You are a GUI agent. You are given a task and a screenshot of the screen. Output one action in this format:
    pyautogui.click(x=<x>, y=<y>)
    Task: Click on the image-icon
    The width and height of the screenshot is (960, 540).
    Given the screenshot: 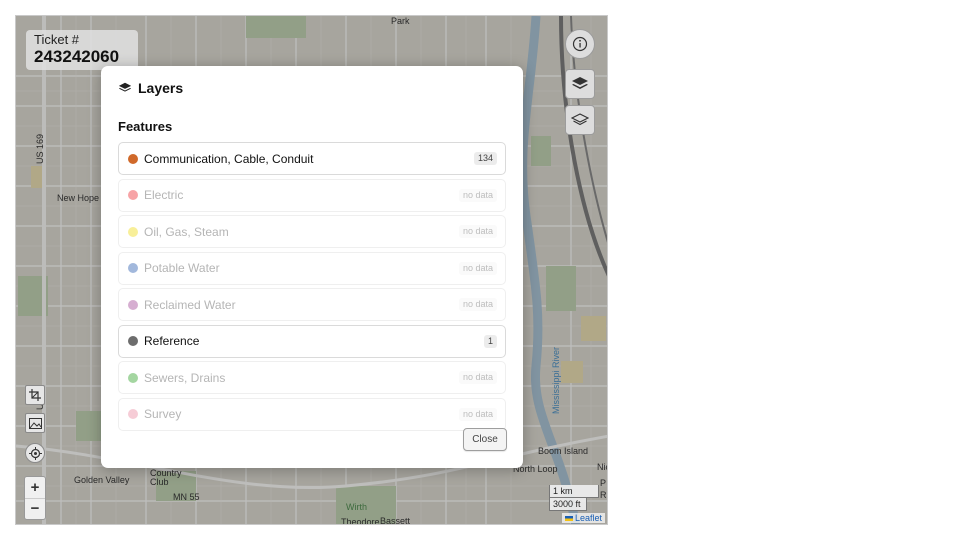 What is the action you would take?
    pyautogui.click(x=35, y=423)
    